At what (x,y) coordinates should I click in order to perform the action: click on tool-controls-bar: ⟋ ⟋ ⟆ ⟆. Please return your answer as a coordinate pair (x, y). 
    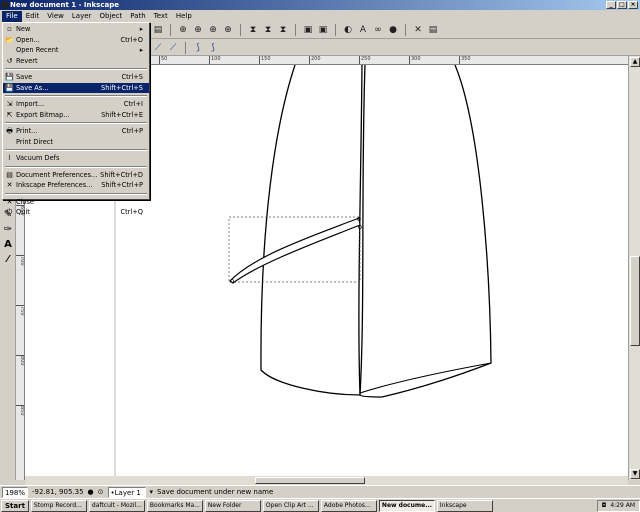
    Looking at the image, I should click on (394, 48).